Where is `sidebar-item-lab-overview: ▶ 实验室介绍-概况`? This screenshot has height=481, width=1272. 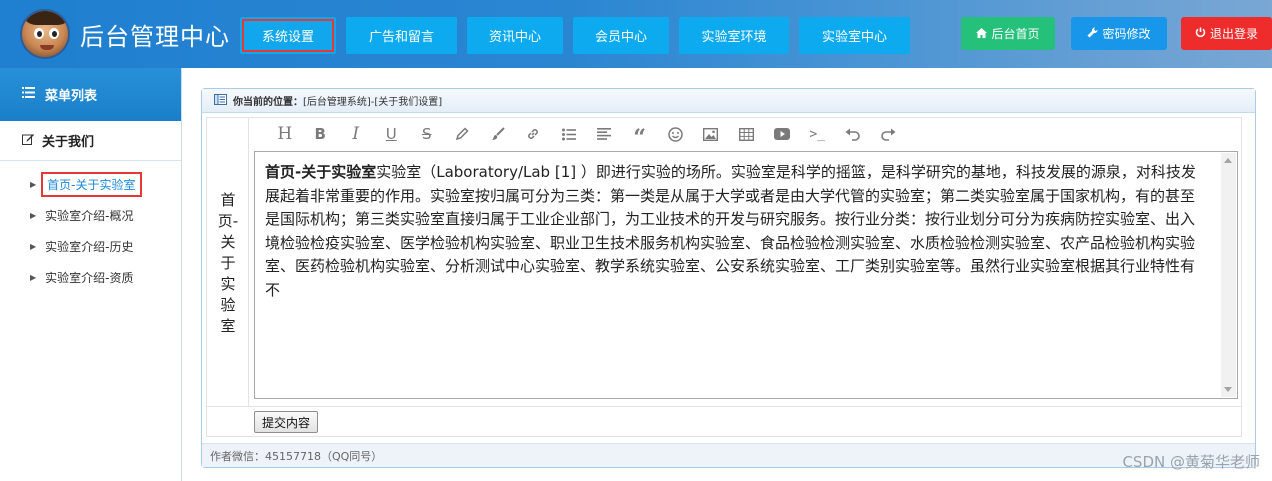 sidebar-item-lab-overview: ▶ 实验室介绍-概况 is located at coordinates (90, 215).